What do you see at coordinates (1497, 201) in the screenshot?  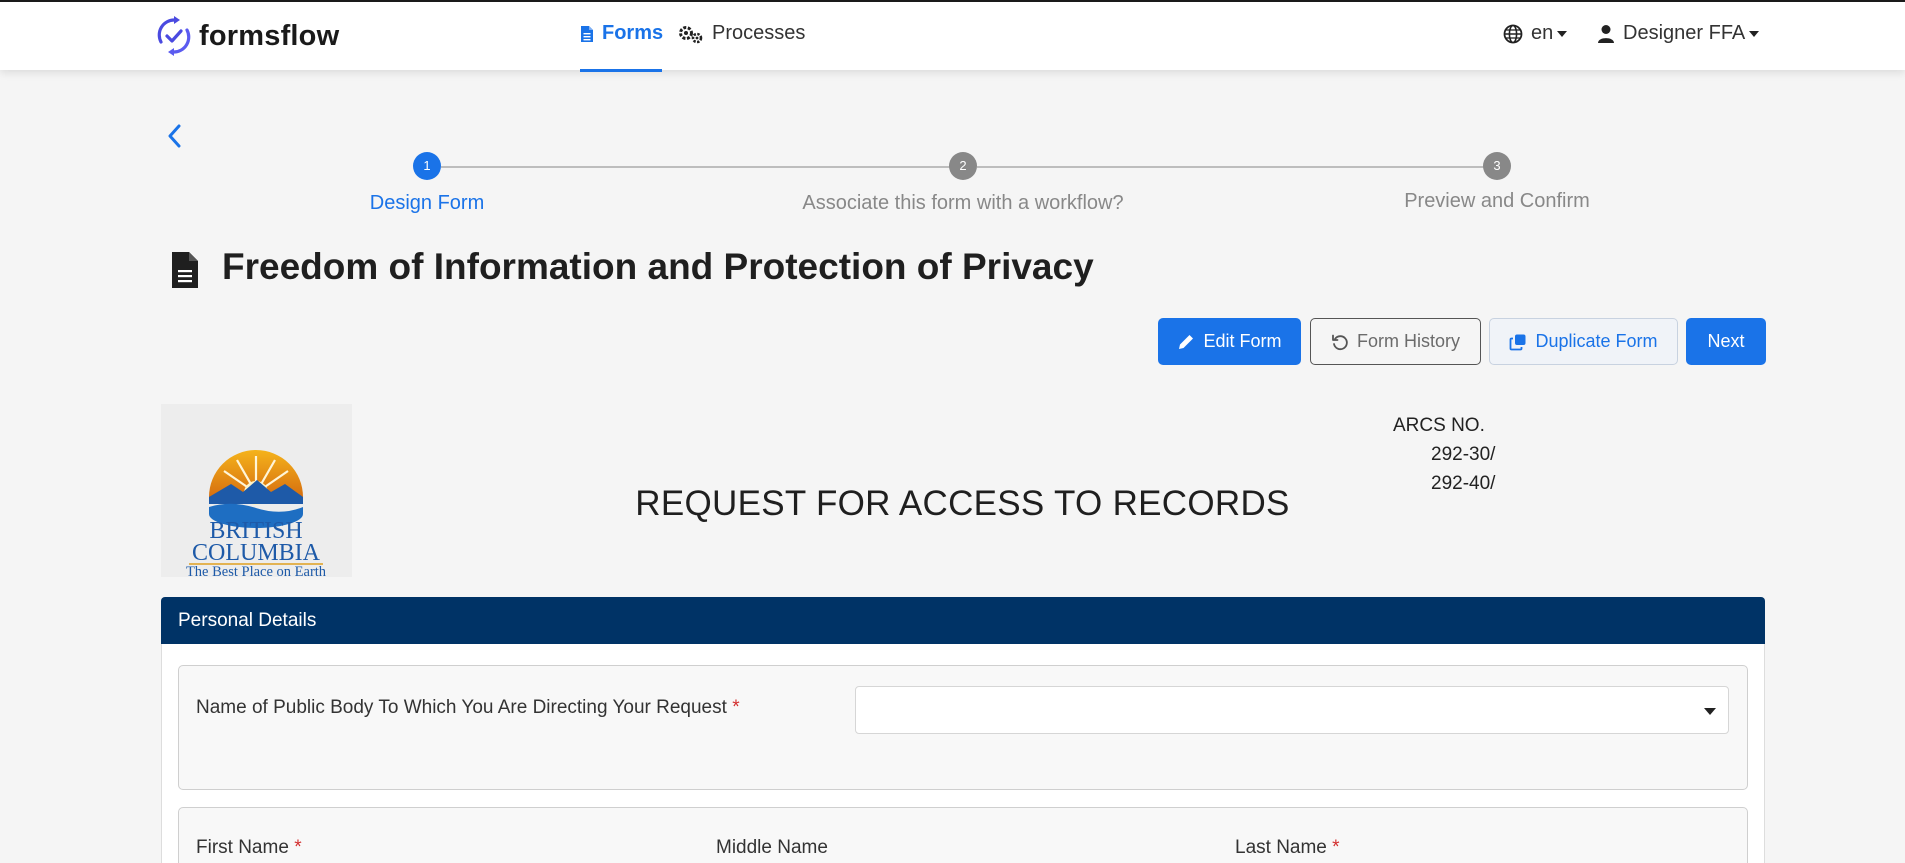 I see `step-3-label: Preview and Confirm` at bounding box center [1497, 201].